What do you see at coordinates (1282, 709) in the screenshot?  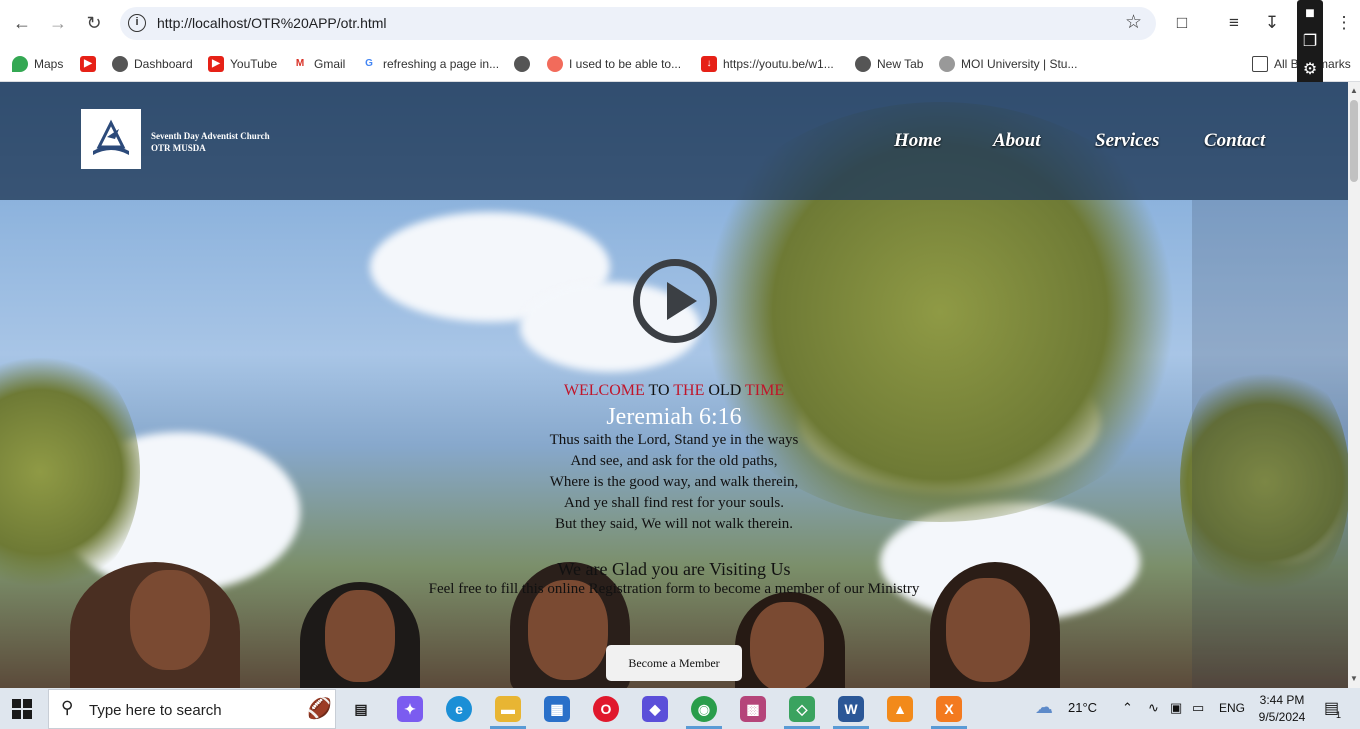 I see `system-clock: 3:44 PM 9/5/2024` at bounding box center [1282, 709].